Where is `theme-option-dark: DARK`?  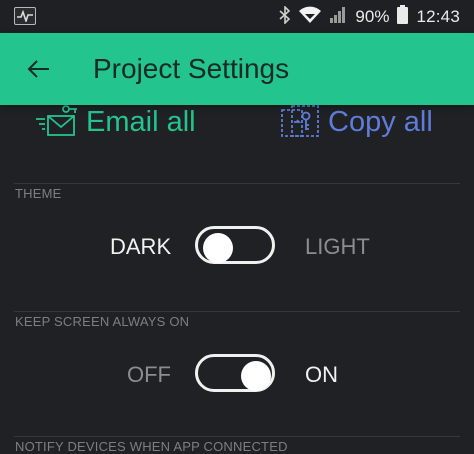
theme-option-dark: DARK is located at coordinates (140, 247).